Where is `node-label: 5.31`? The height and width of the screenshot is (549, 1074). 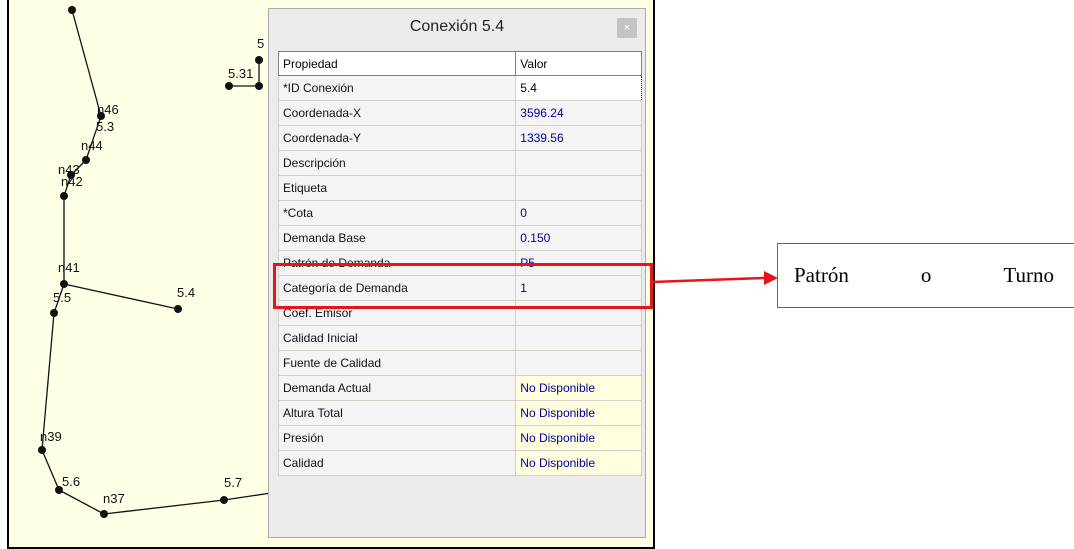 node-label: 5.31 is located at coordinates (240, 73).